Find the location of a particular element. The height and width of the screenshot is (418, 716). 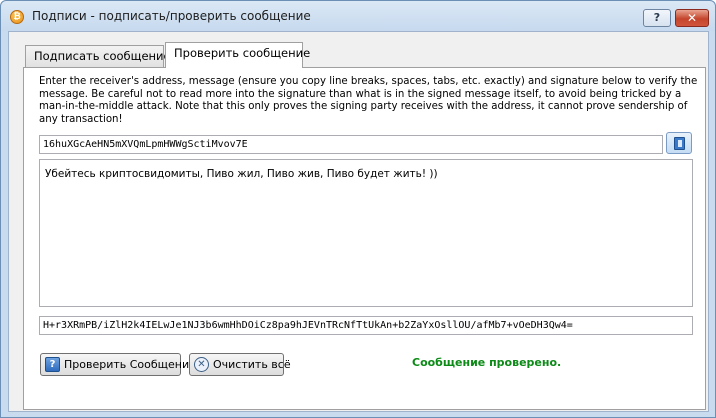

clear-all-button-label: Очистить всё is located at coordinates (252, 364).